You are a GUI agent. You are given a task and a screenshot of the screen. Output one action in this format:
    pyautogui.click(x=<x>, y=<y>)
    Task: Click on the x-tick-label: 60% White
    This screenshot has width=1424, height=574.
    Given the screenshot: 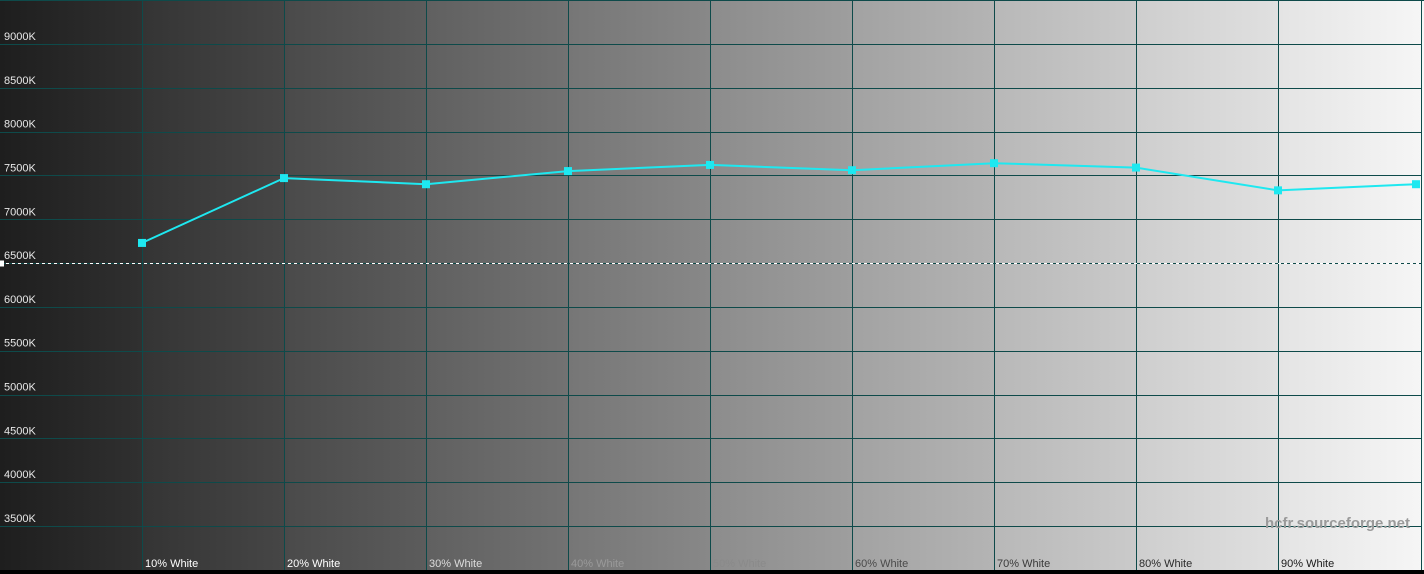 What is the action you would take?
    pyautogui.click(x=881, y=564)
    